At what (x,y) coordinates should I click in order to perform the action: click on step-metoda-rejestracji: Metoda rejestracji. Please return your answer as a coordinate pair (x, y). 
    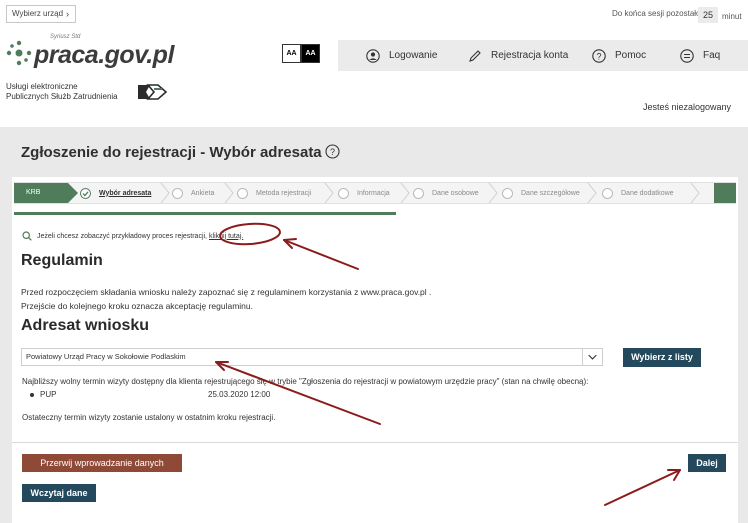
    Looking at the image, I should click on (274, 193).